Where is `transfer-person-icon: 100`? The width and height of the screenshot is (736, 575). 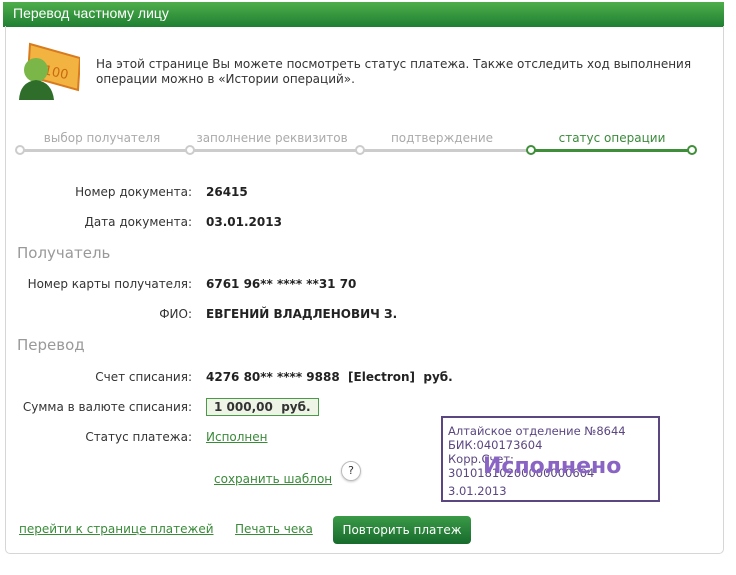
transfer-person-icon: 100 is located at coordinates (50, 72).